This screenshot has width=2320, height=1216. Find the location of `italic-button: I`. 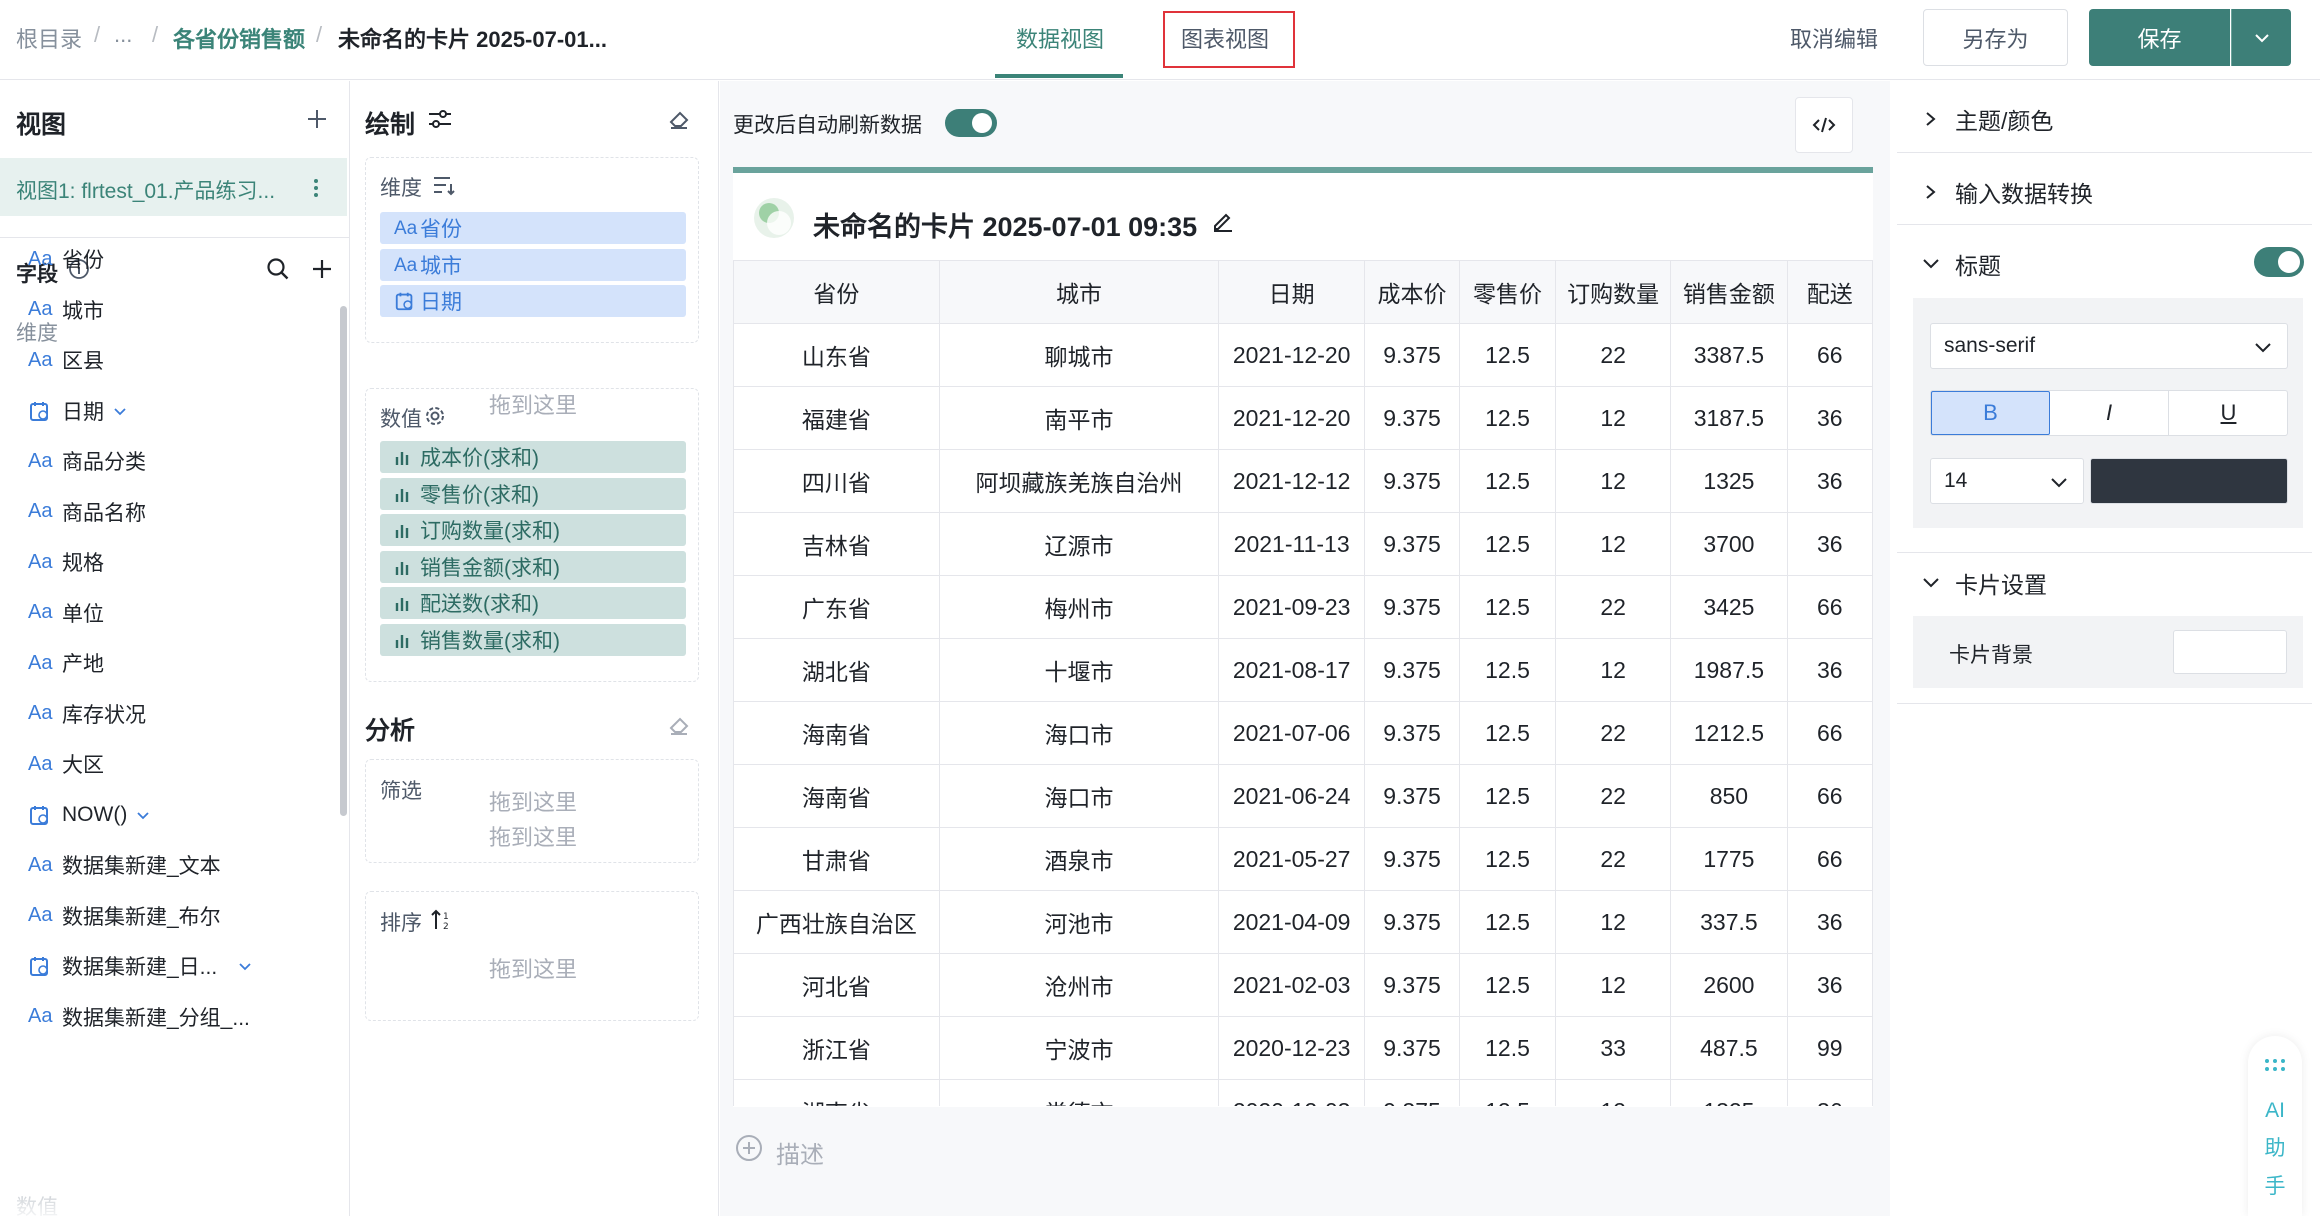

italic-button: I is located at coordinates (2109, 413).